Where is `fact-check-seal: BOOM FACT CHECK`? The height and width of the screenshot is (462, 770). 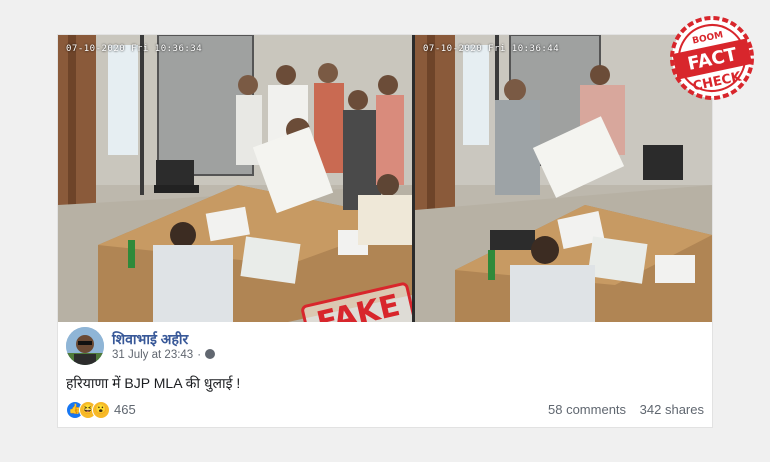 fact-check-seal: BOOM FACT CHECK is located at coordinates (712, 58).